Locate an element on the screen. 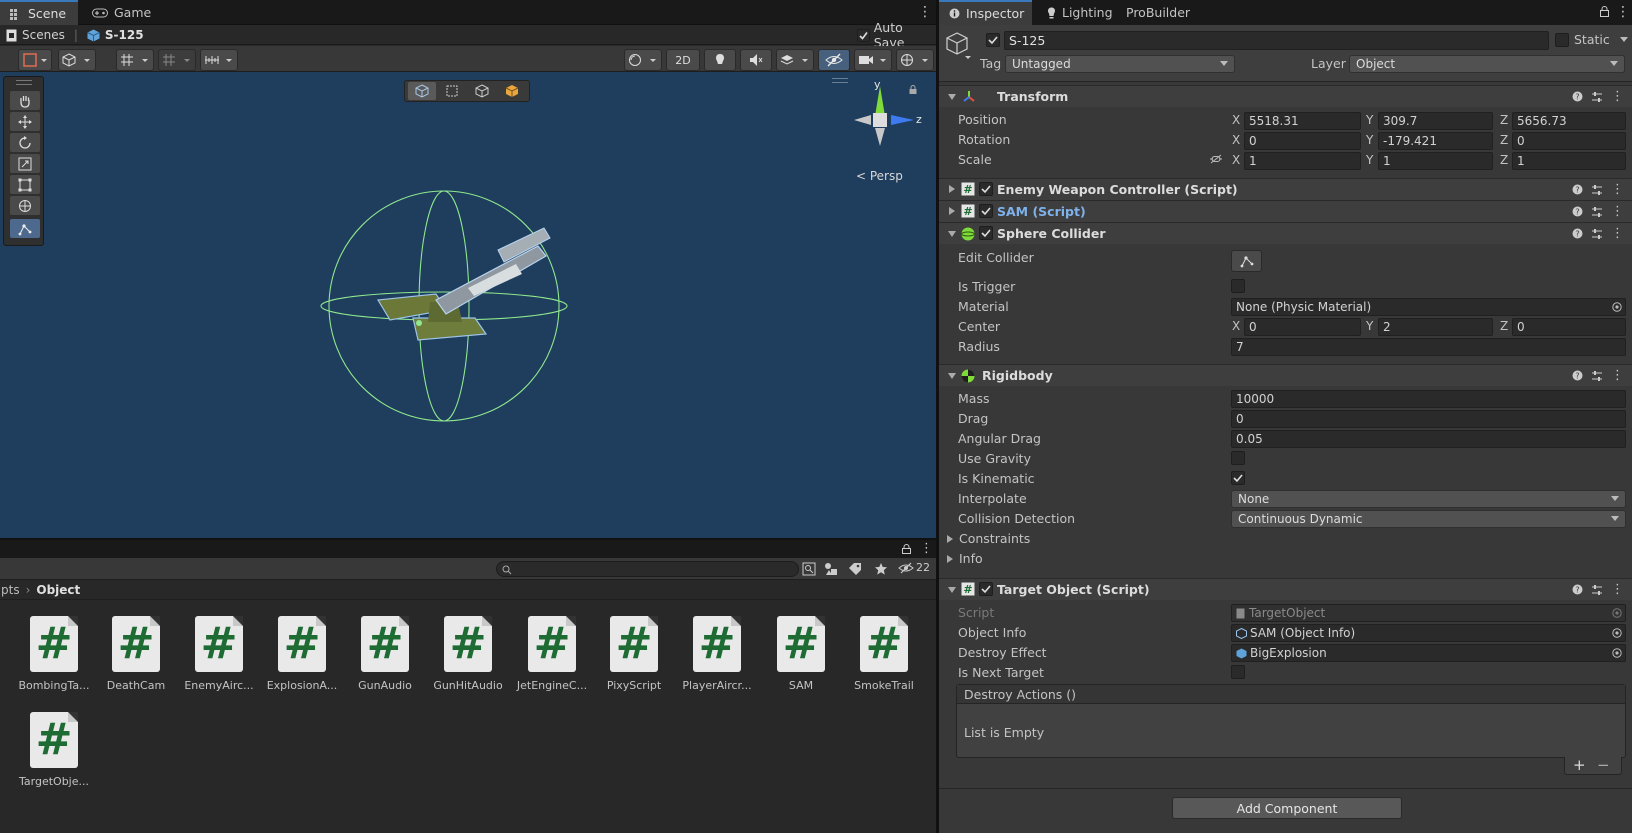 The image size is (1632, 833). rotation-y-field: -179.421 is located at coordinates (1435, 141).